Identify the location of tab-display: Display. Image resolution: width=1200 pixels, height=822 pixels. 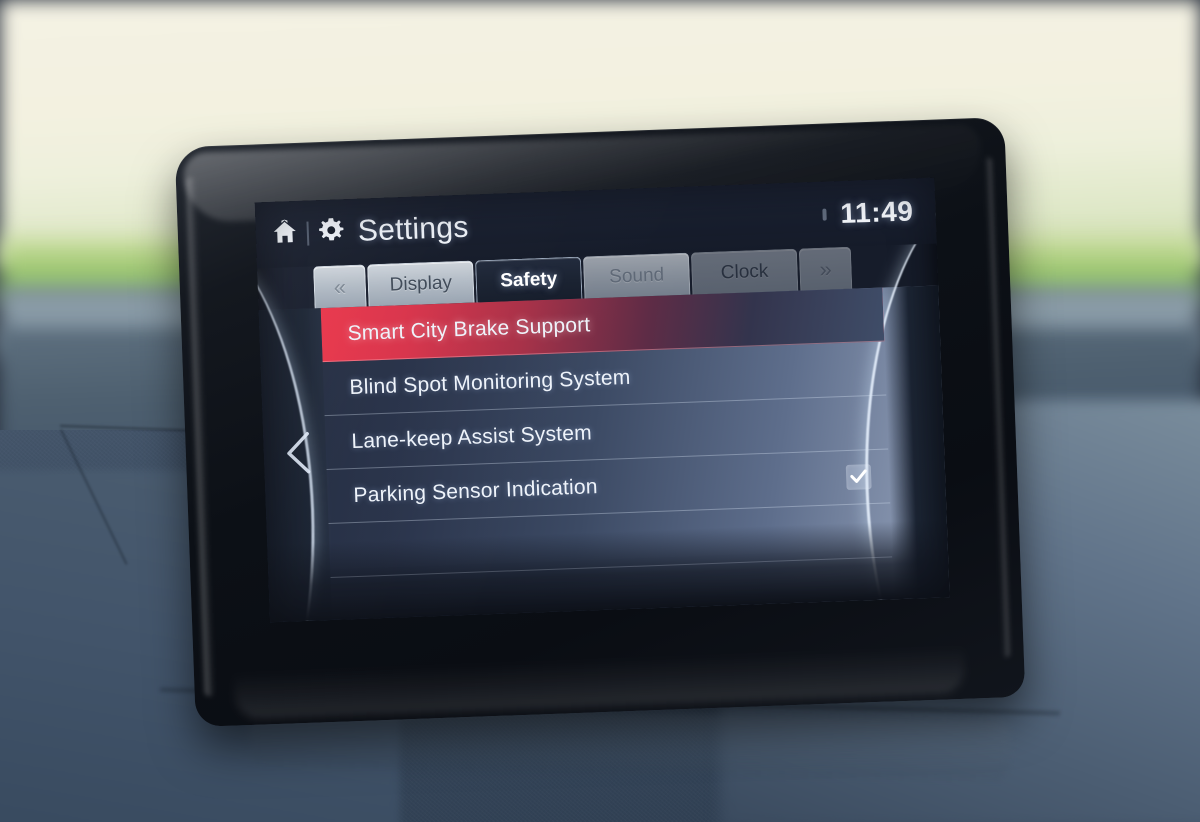
(421, 283).